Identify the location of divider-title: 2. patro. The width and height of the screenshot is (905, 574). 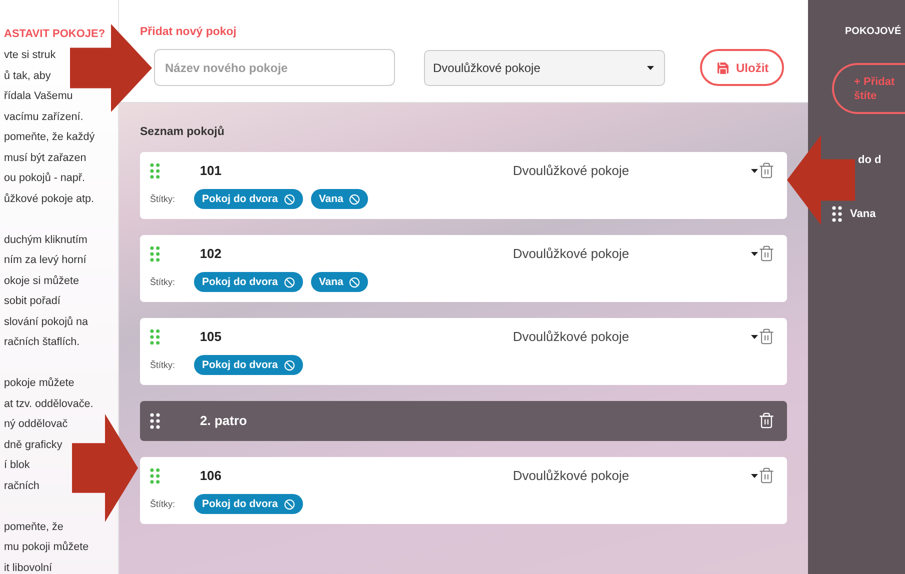
(224, 420).